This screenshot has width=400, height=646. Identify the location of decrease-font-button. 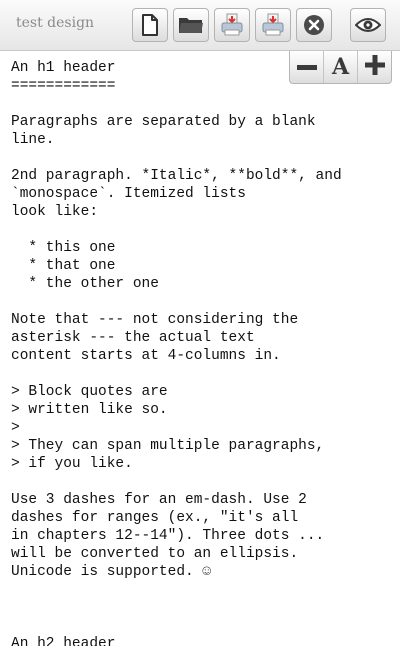
(307, 67).